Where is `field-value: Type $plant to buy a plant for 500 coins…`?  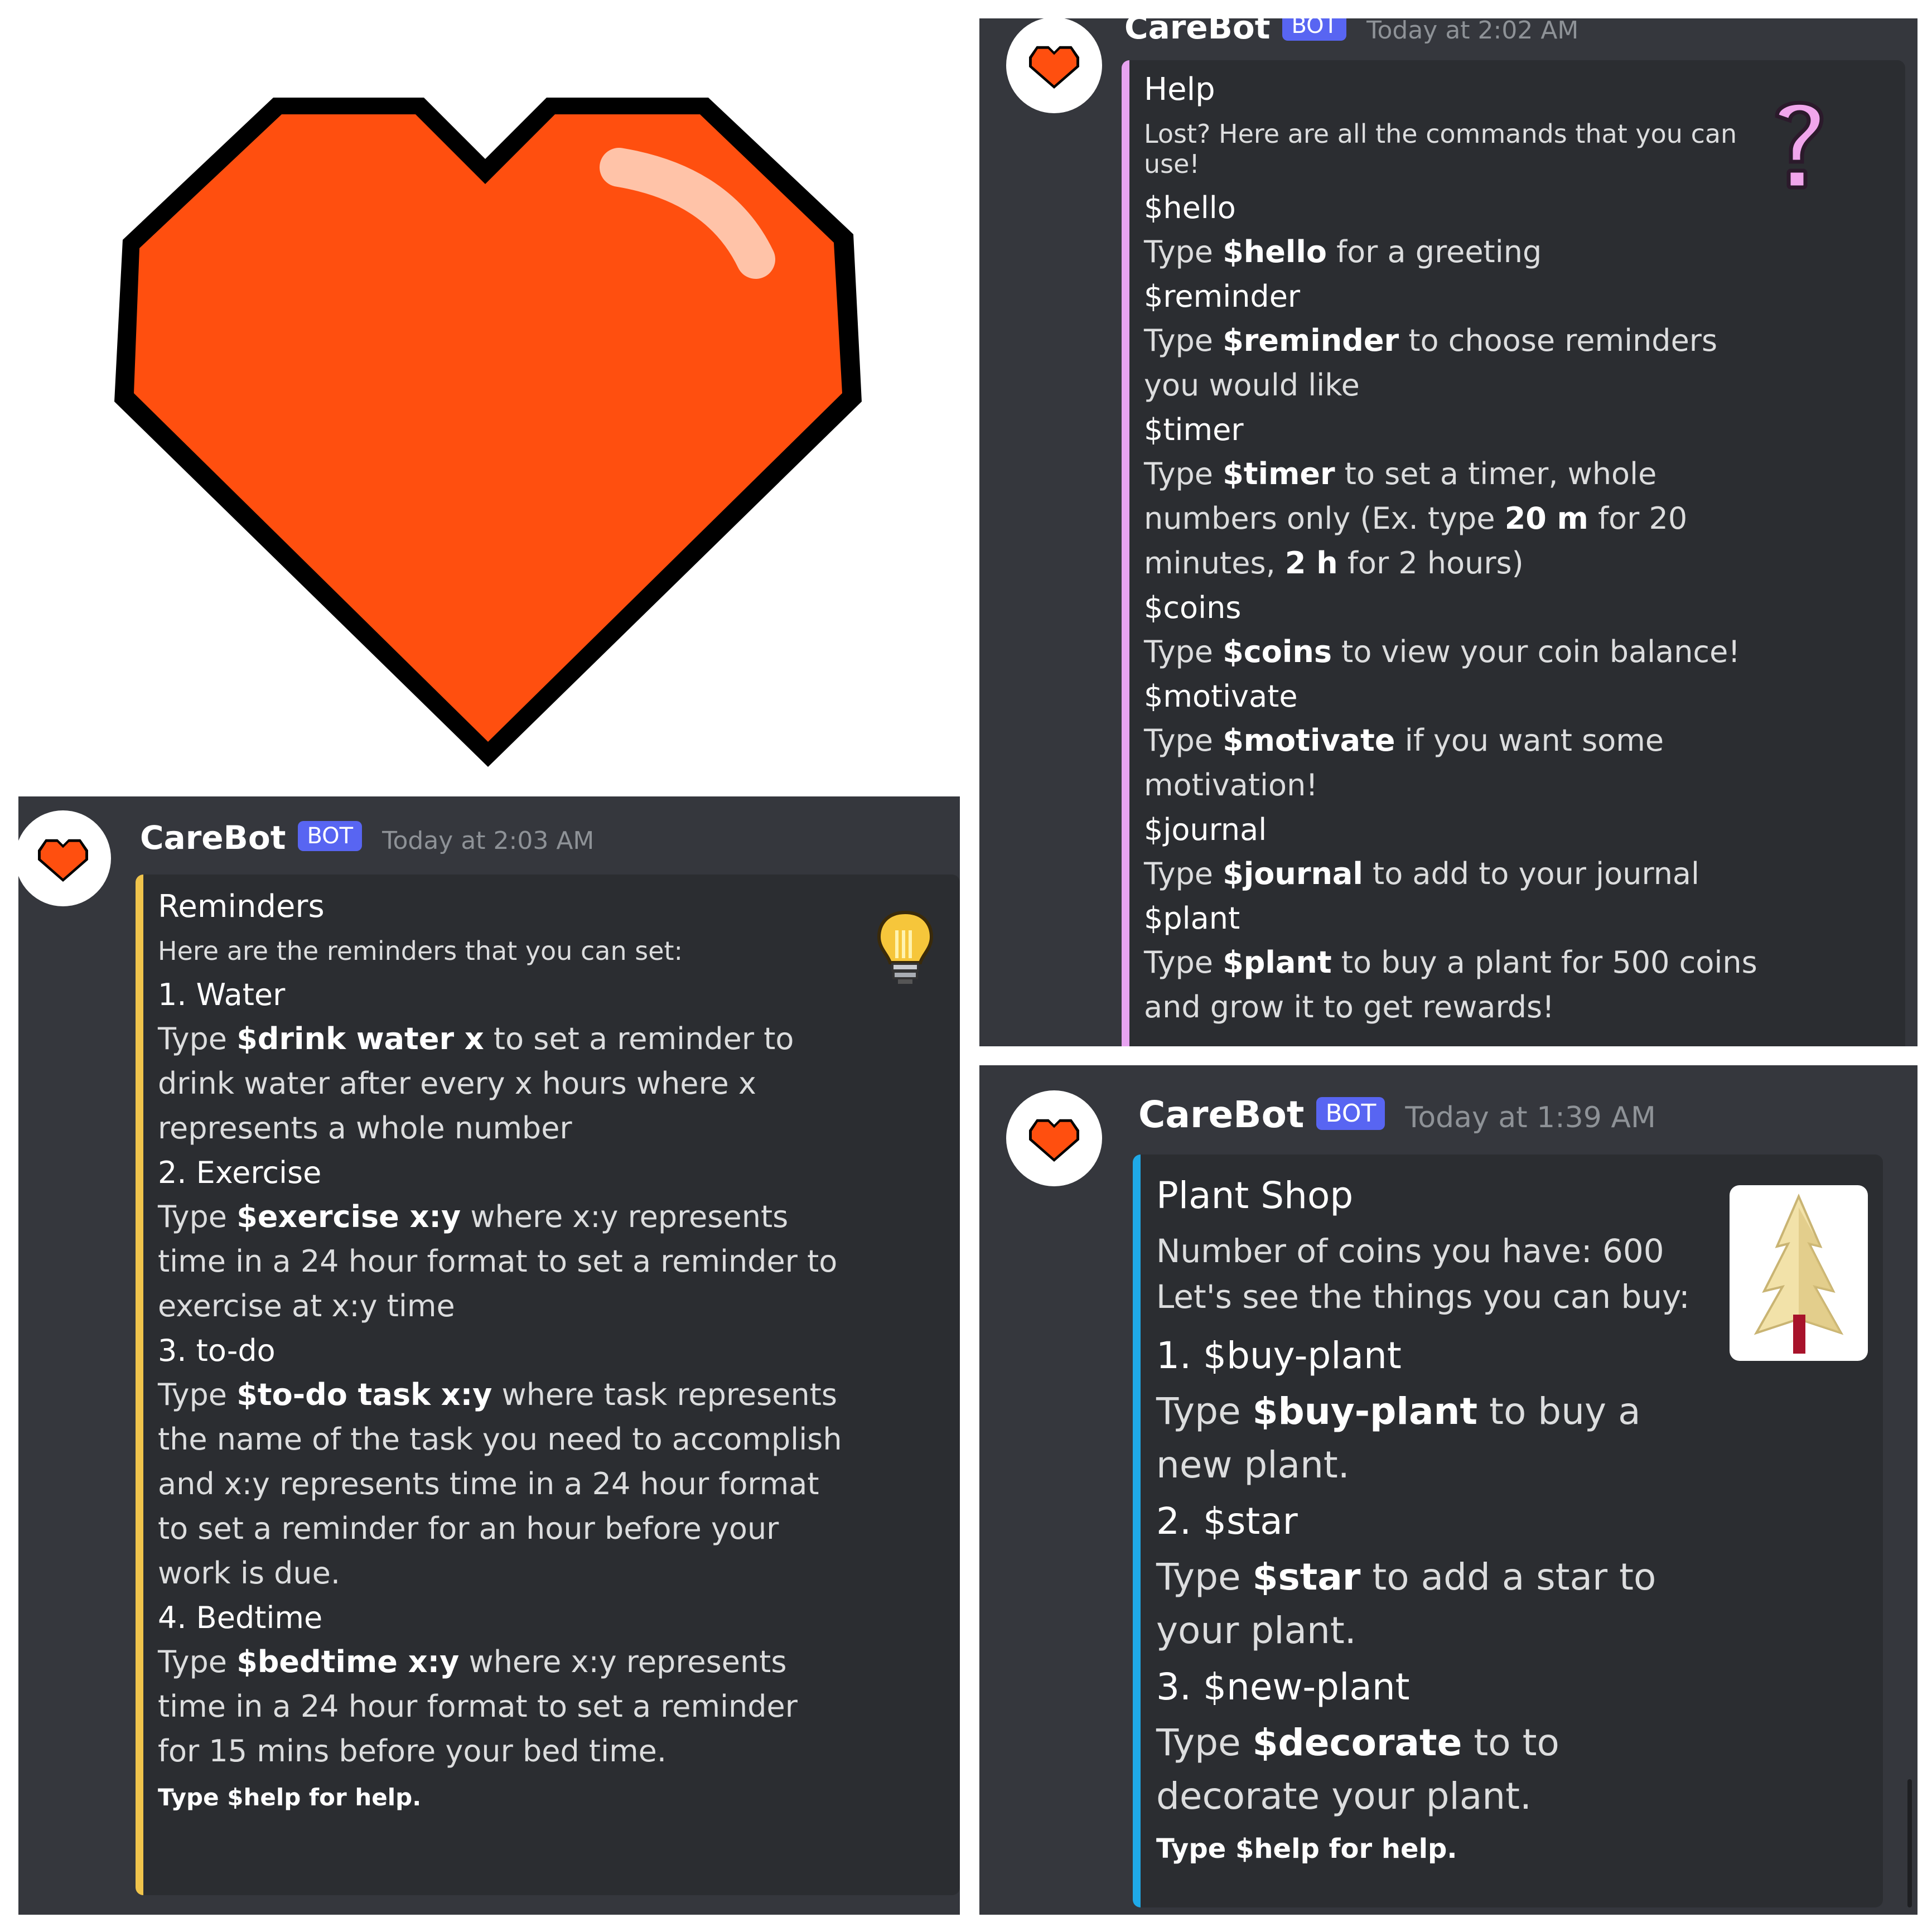 field-value: Type $plant to buy a plant for 500 coins… is located at coordinates (1450, 985).